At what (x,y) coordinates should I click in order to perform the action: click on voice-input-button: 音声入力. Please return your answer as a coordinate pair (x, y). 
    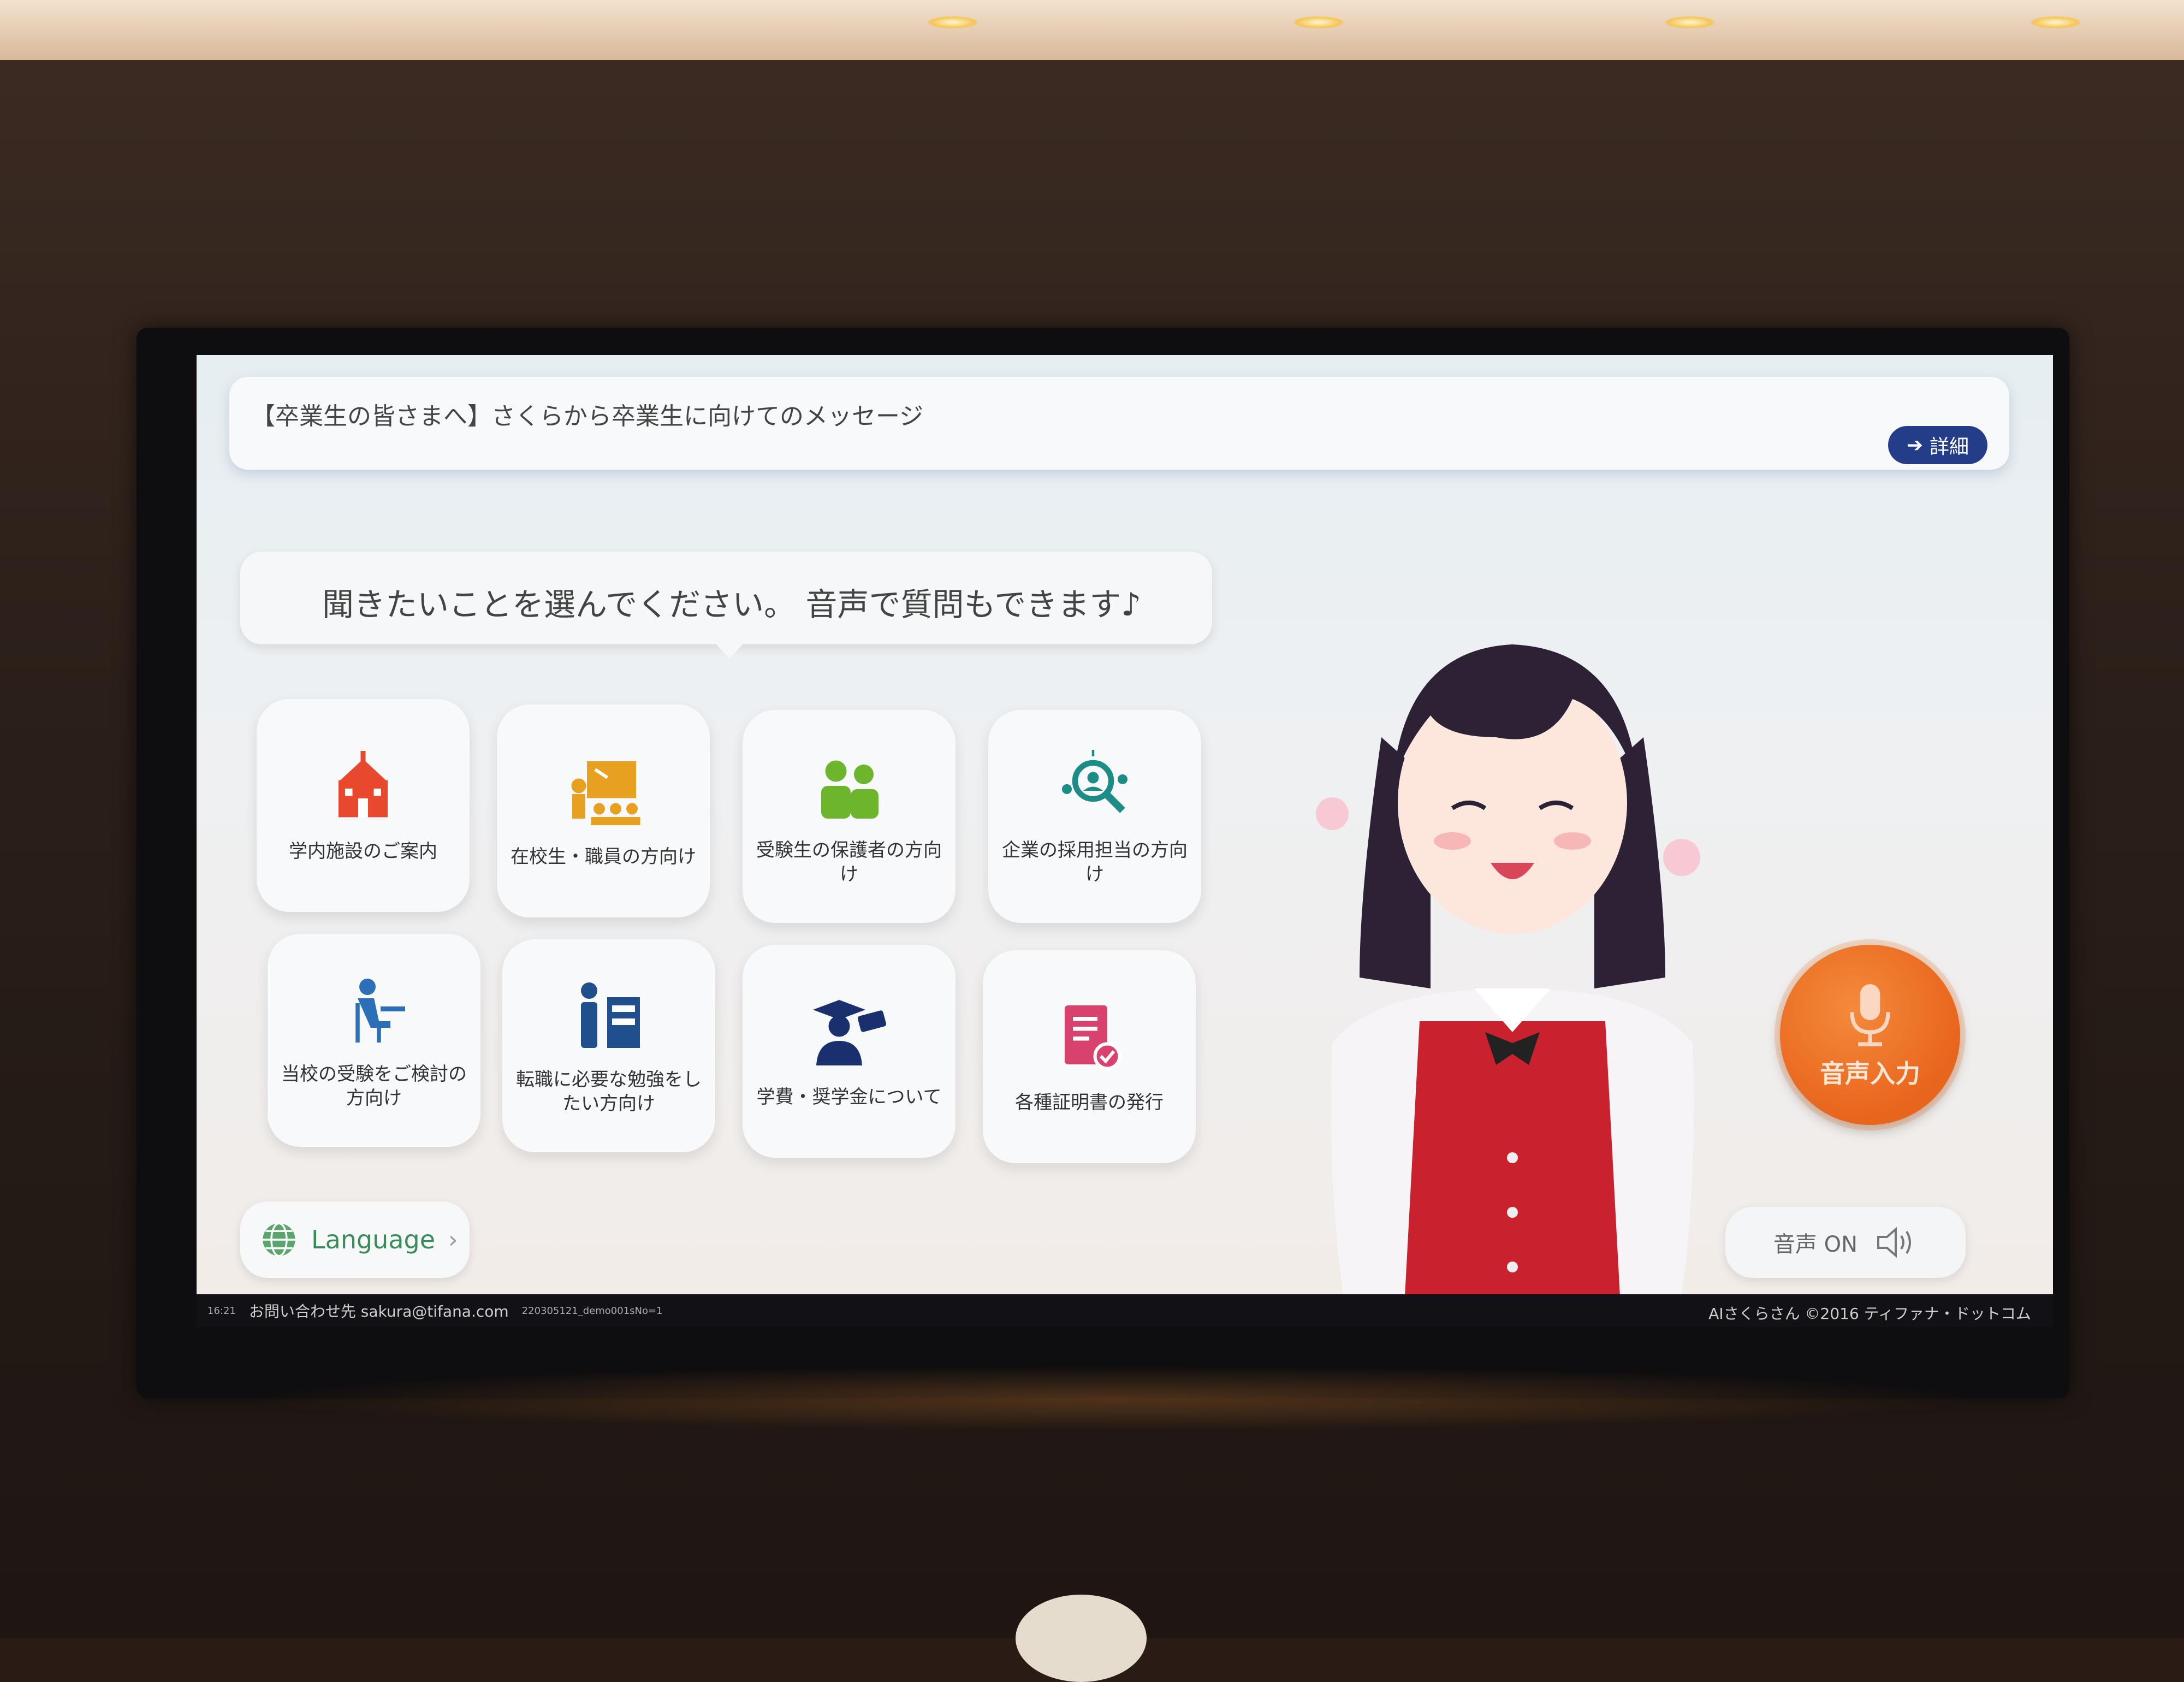
    Looking at the image, I should click on (1870, 1035).